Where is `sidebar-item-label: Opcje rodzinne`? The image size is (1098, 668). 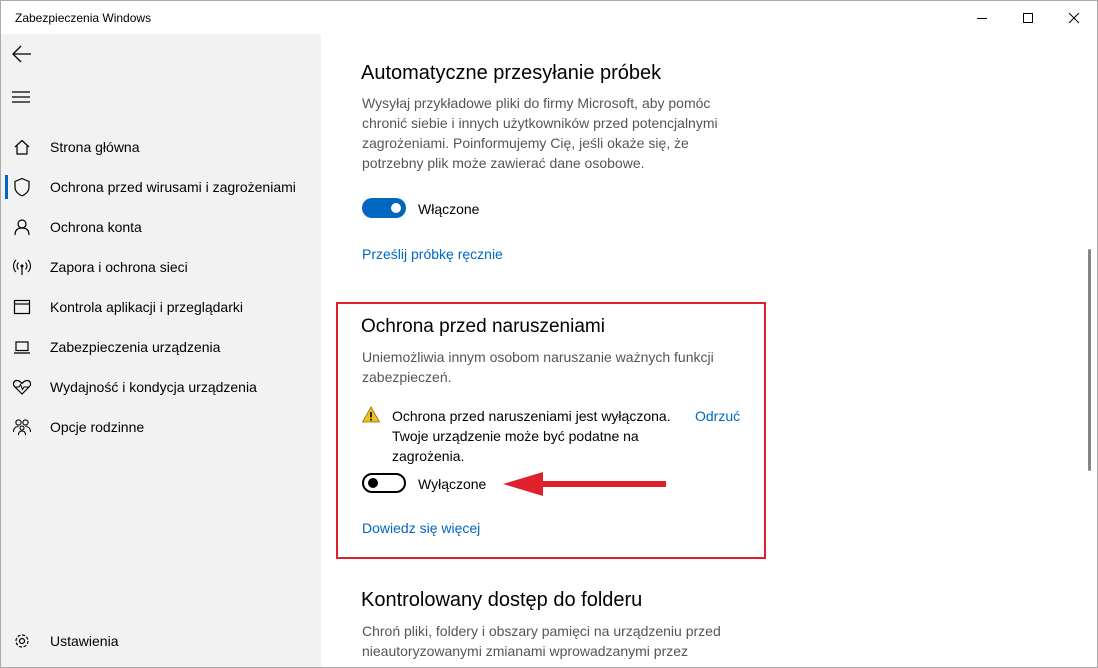
sidebar-item-label: Opcje rodzinne is located at coordinates (97, 427).